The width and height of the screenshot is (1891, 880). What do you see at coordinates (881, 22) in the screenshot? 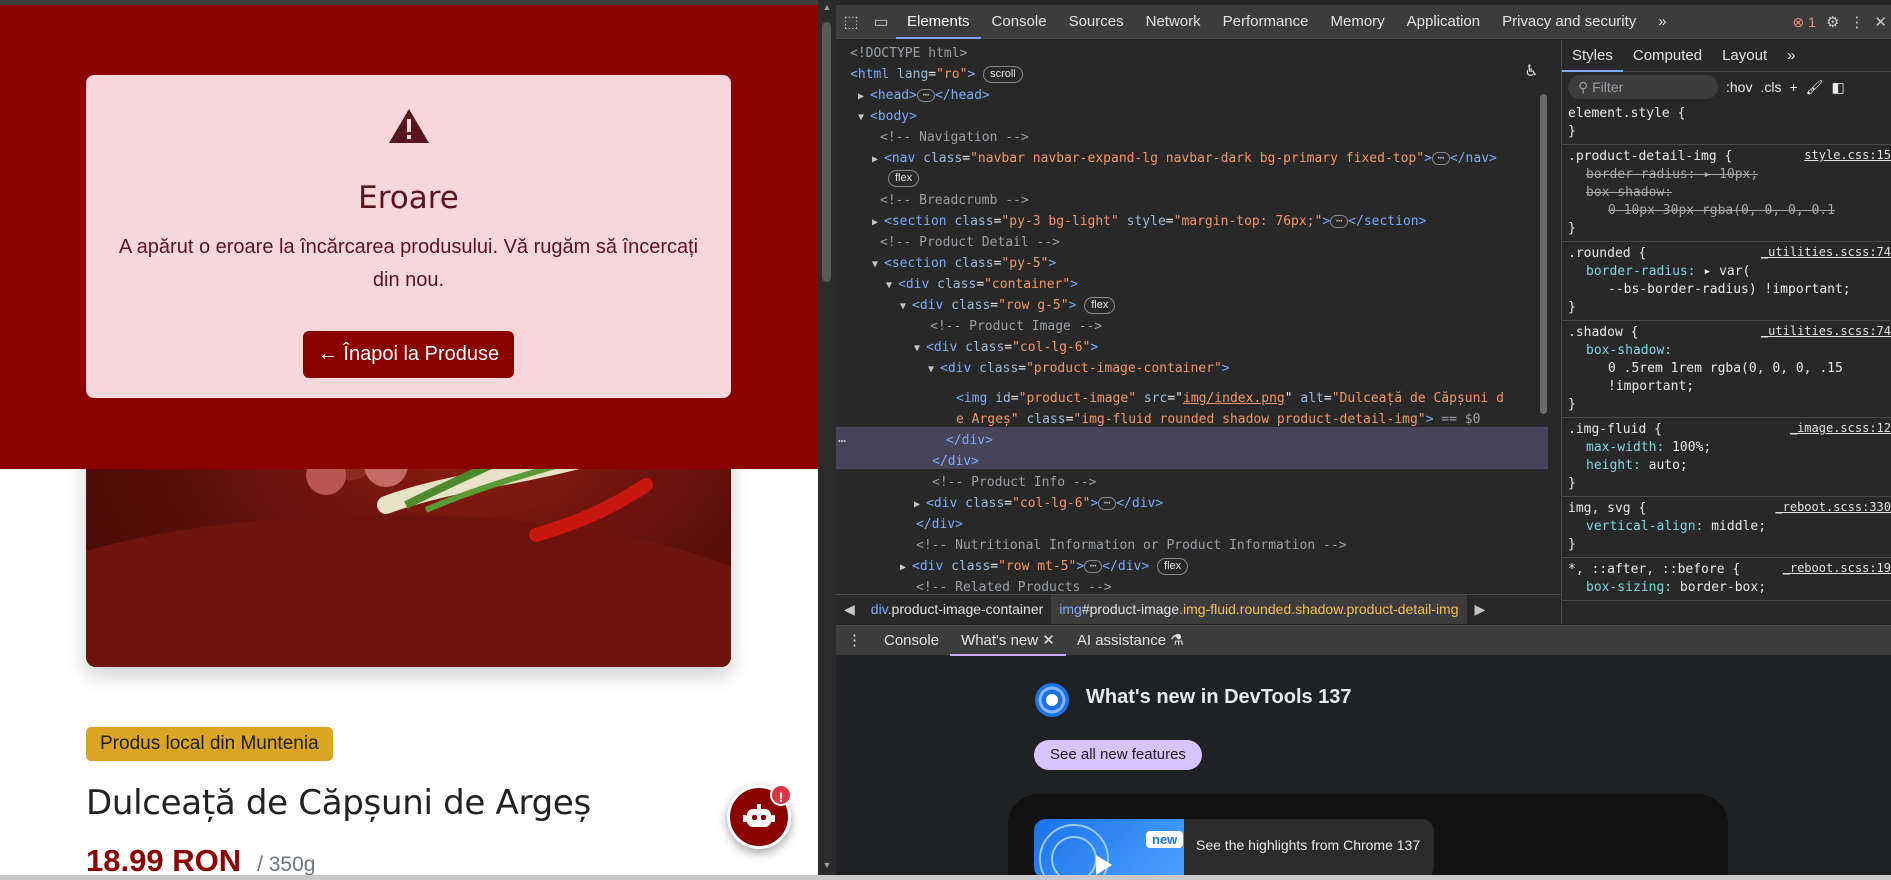
I see `device-toolbar-icon: ▭` at bounding box center [881, 22].